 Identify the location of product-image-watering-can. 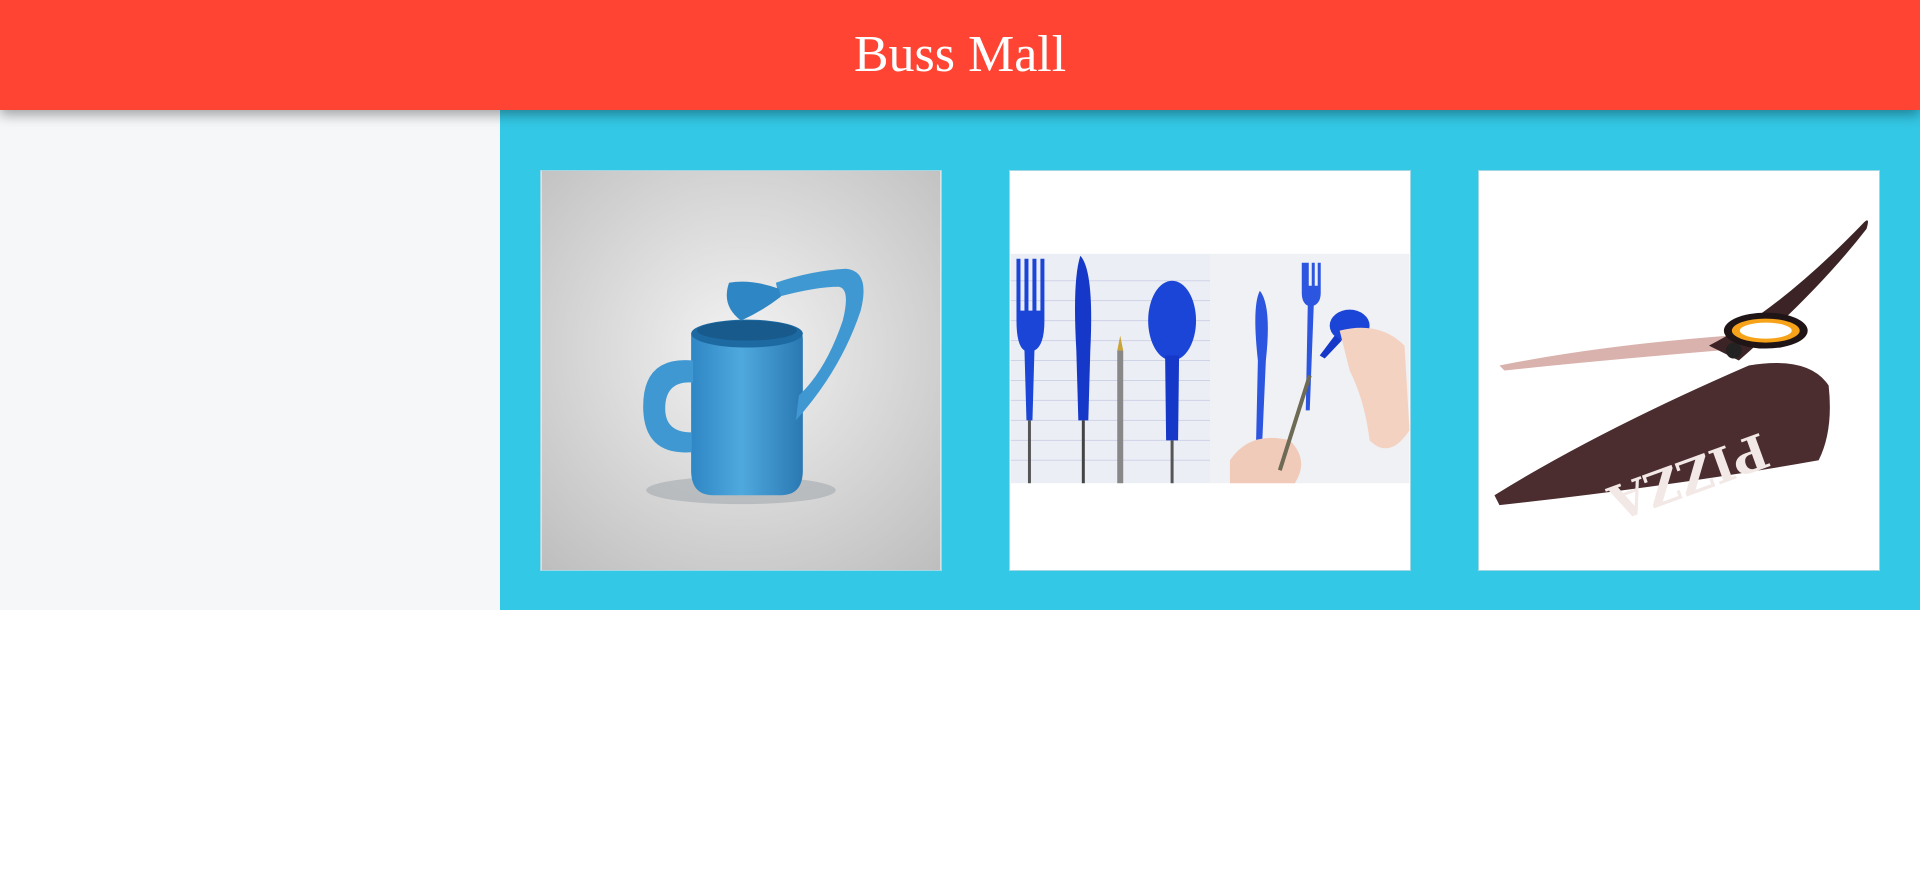
(741, 370).